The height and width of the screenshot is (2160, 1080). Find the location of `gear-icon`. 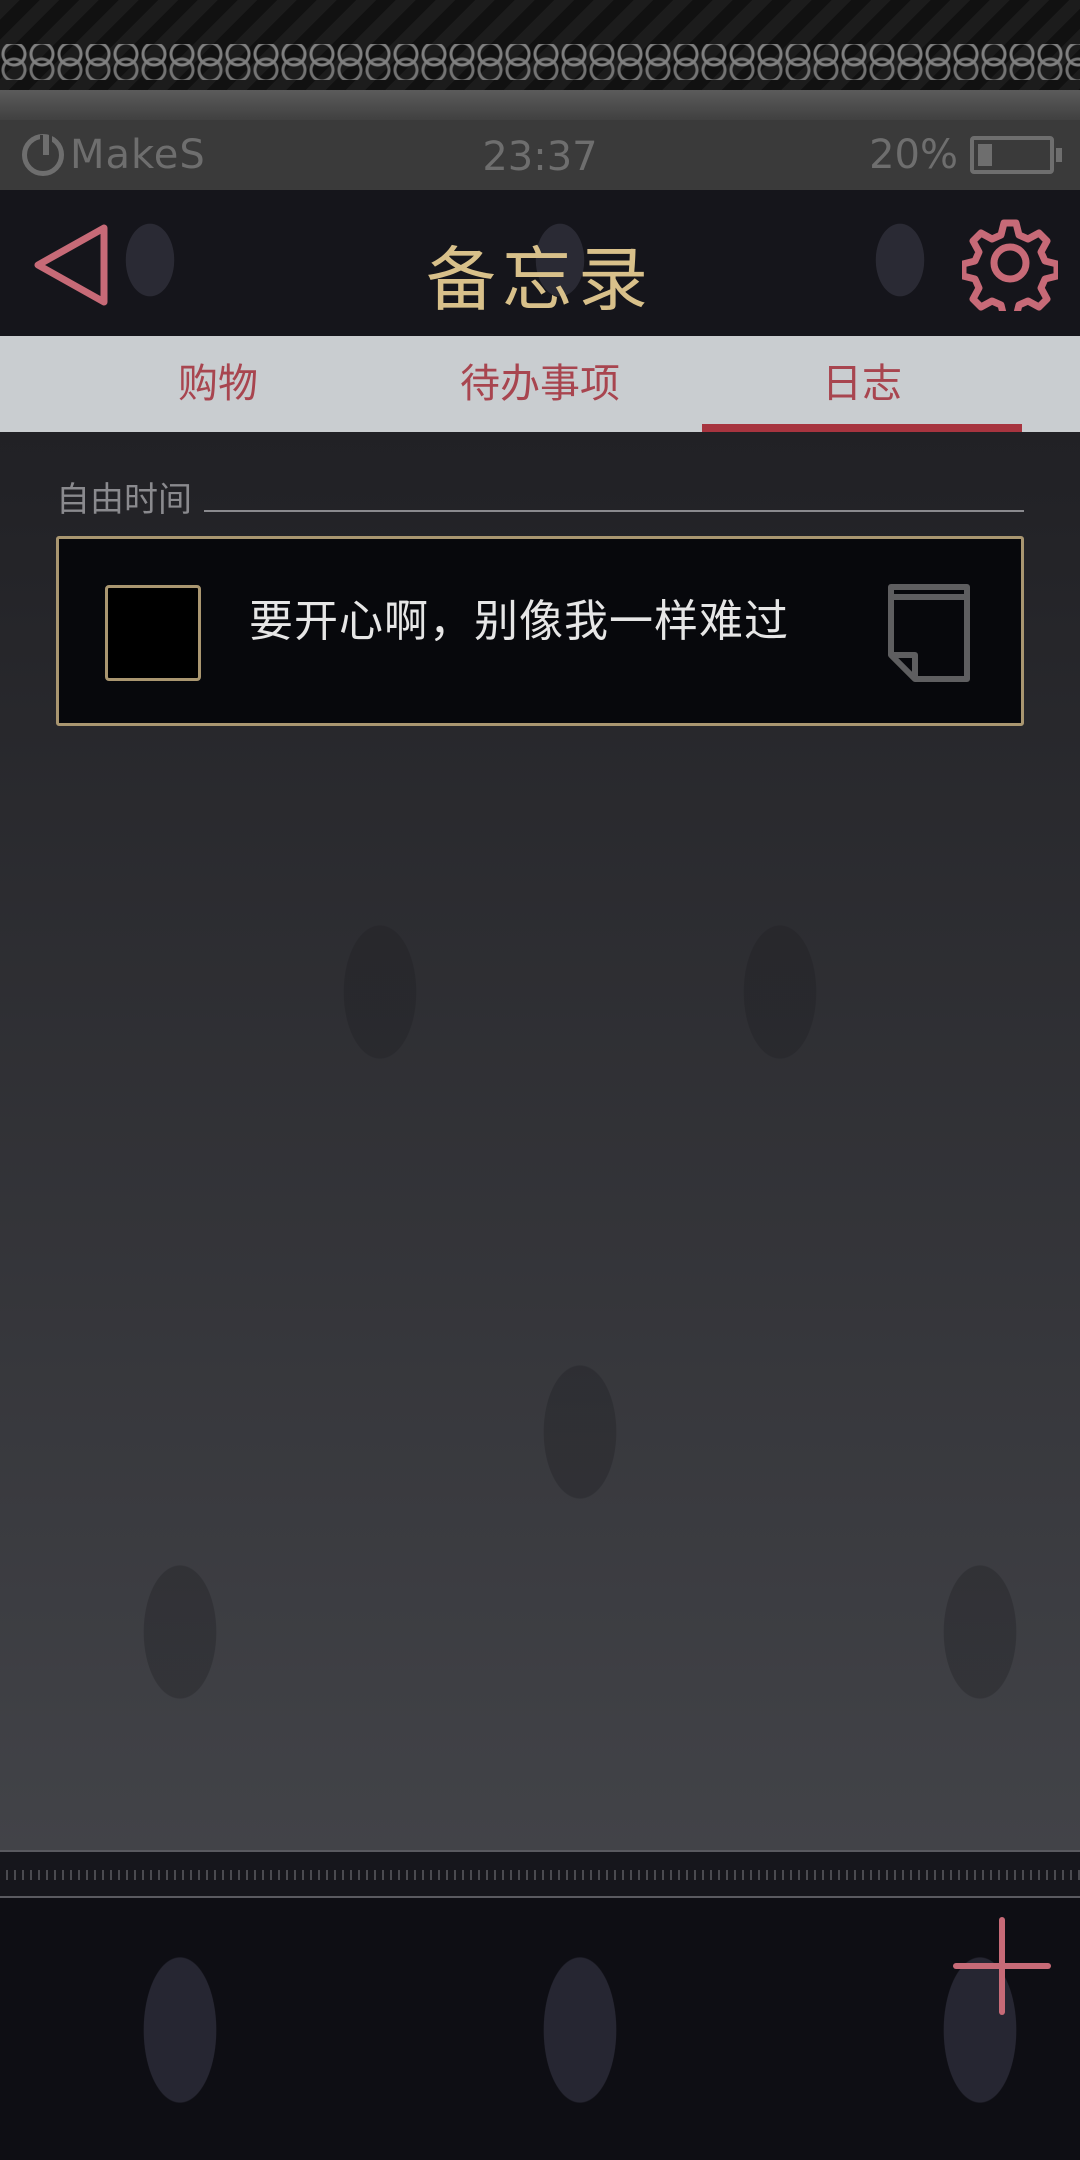

gear-icon is located at coordinates (1010, 270).